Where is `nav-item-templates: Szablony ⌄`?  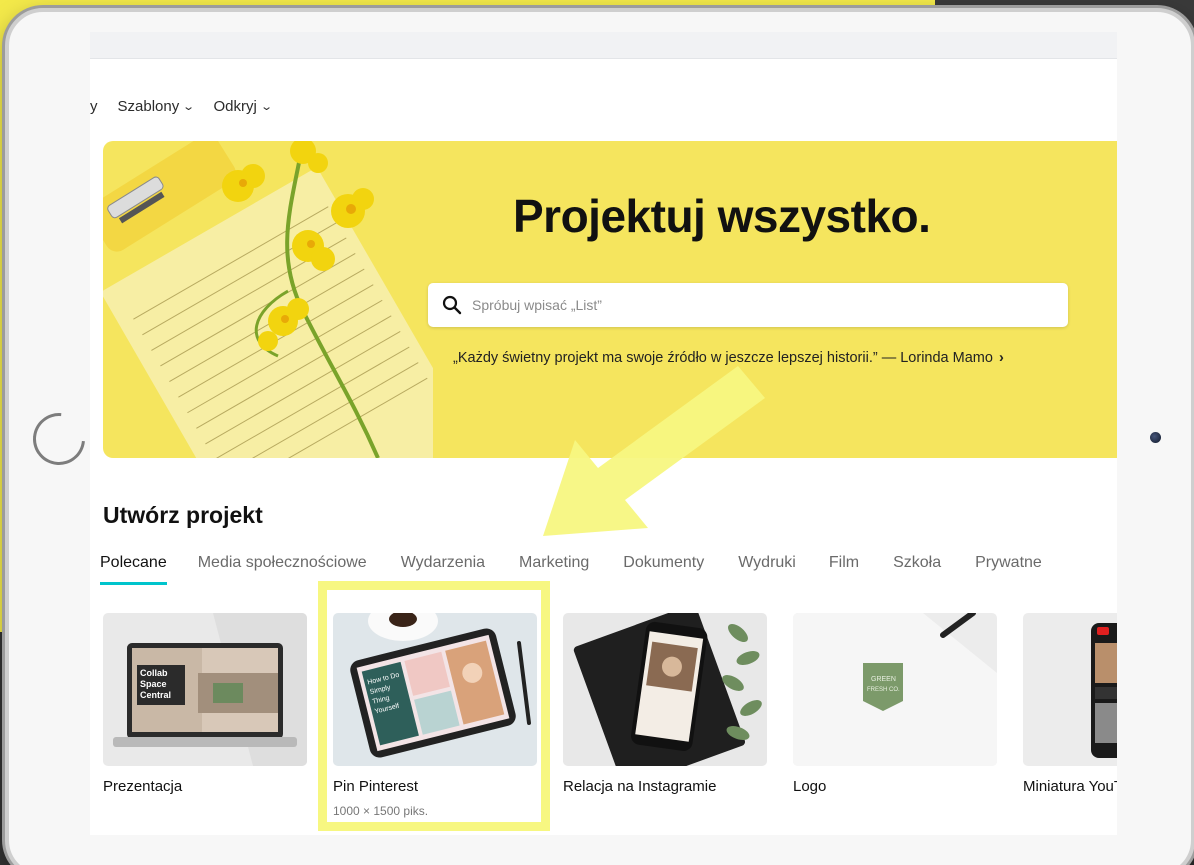 nav-item-templates: Szablony ⌄ is located at coordinates (156, 106).